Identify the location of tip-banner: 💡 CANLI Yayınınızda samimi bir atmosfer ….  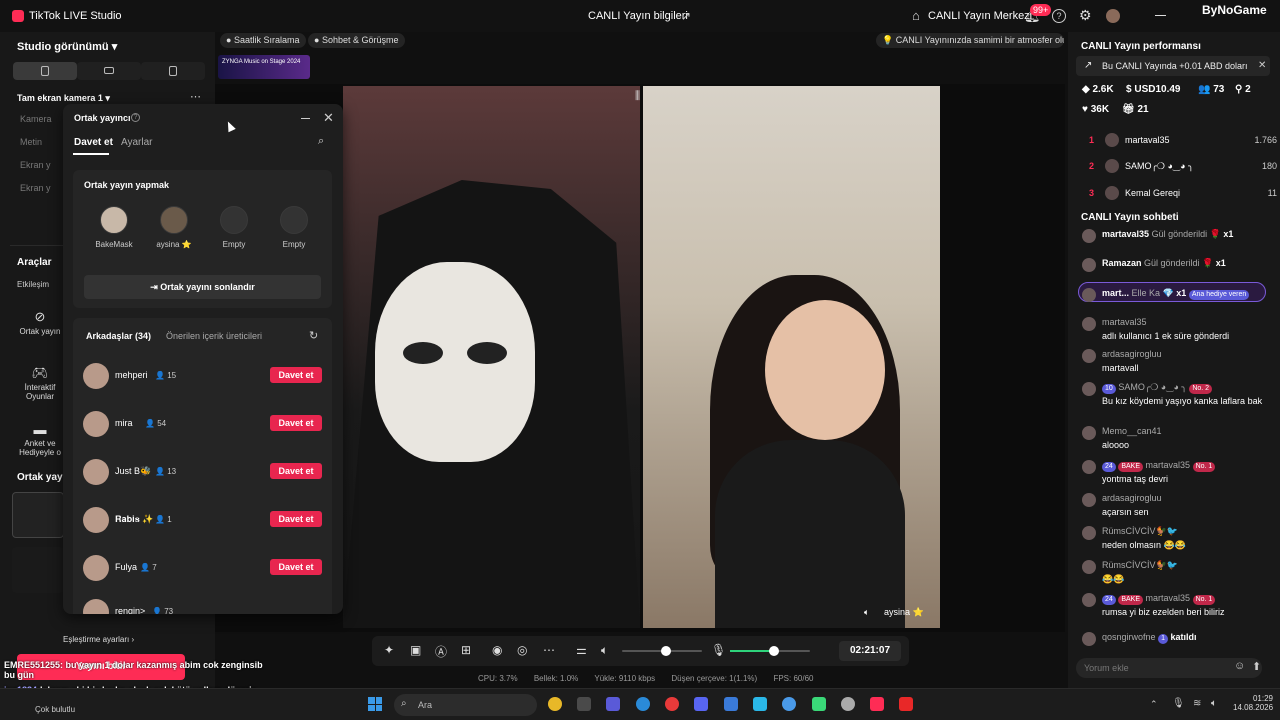
(970, 40).